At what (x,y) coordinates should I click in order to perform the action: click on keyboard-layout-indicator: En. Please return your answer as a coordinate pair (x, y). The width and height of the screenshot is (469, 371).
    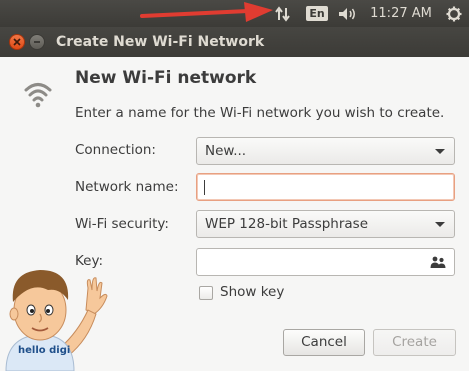
    Looking at the image, I should click on (317, 13).